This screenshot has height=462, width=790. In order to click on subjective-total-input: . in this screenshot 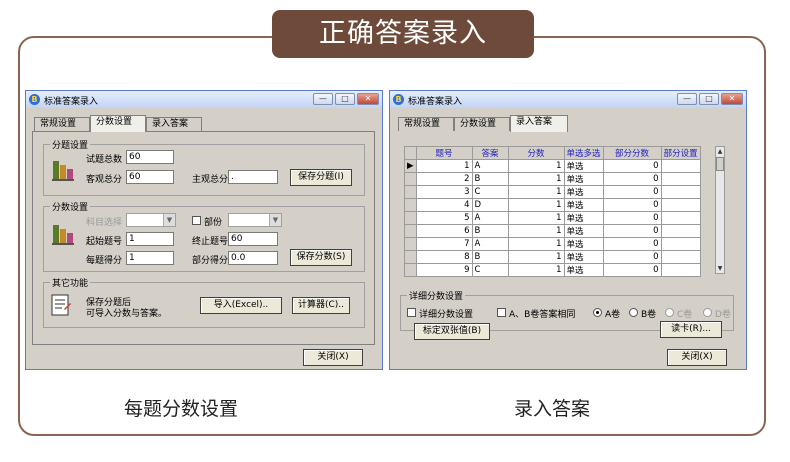, I will do `click(253, 177)`.